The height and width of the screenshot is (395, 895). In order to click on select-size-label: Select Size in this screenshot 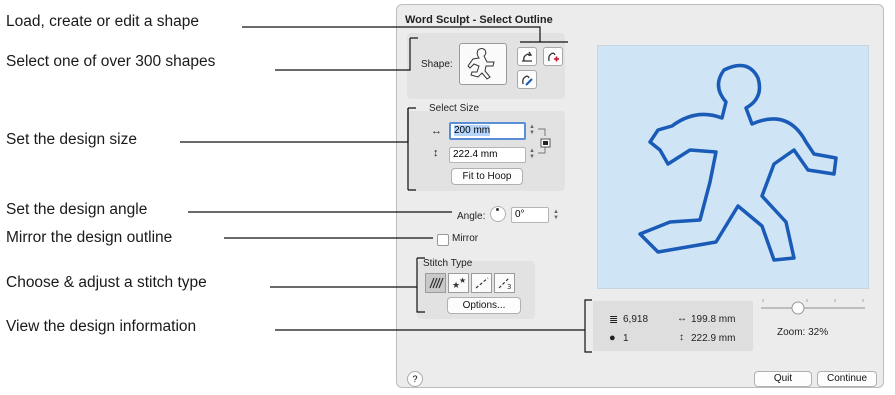, I will do `click(454, 108)`.